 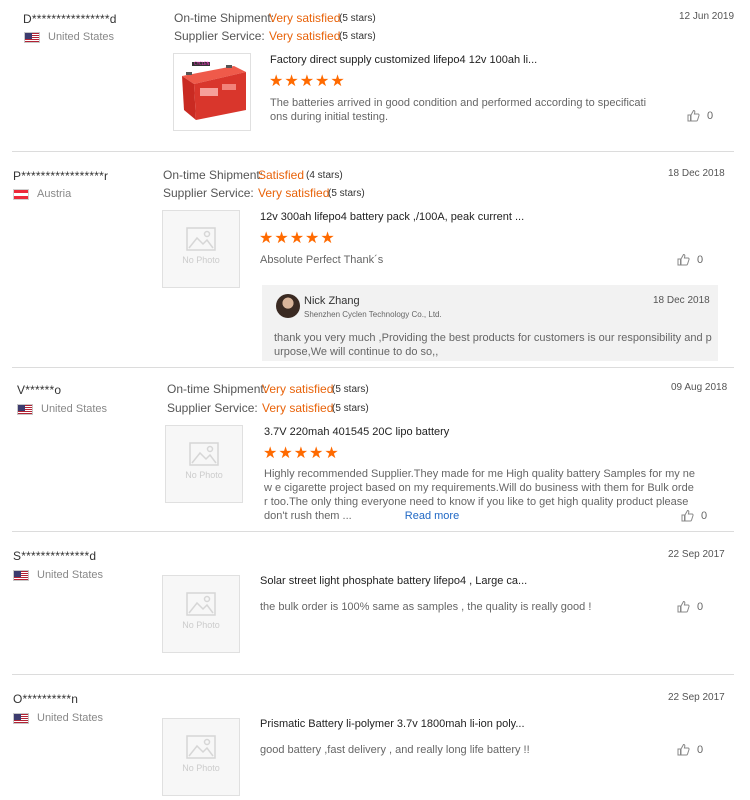 I want to click on avatar, so click(x=288, y=306).